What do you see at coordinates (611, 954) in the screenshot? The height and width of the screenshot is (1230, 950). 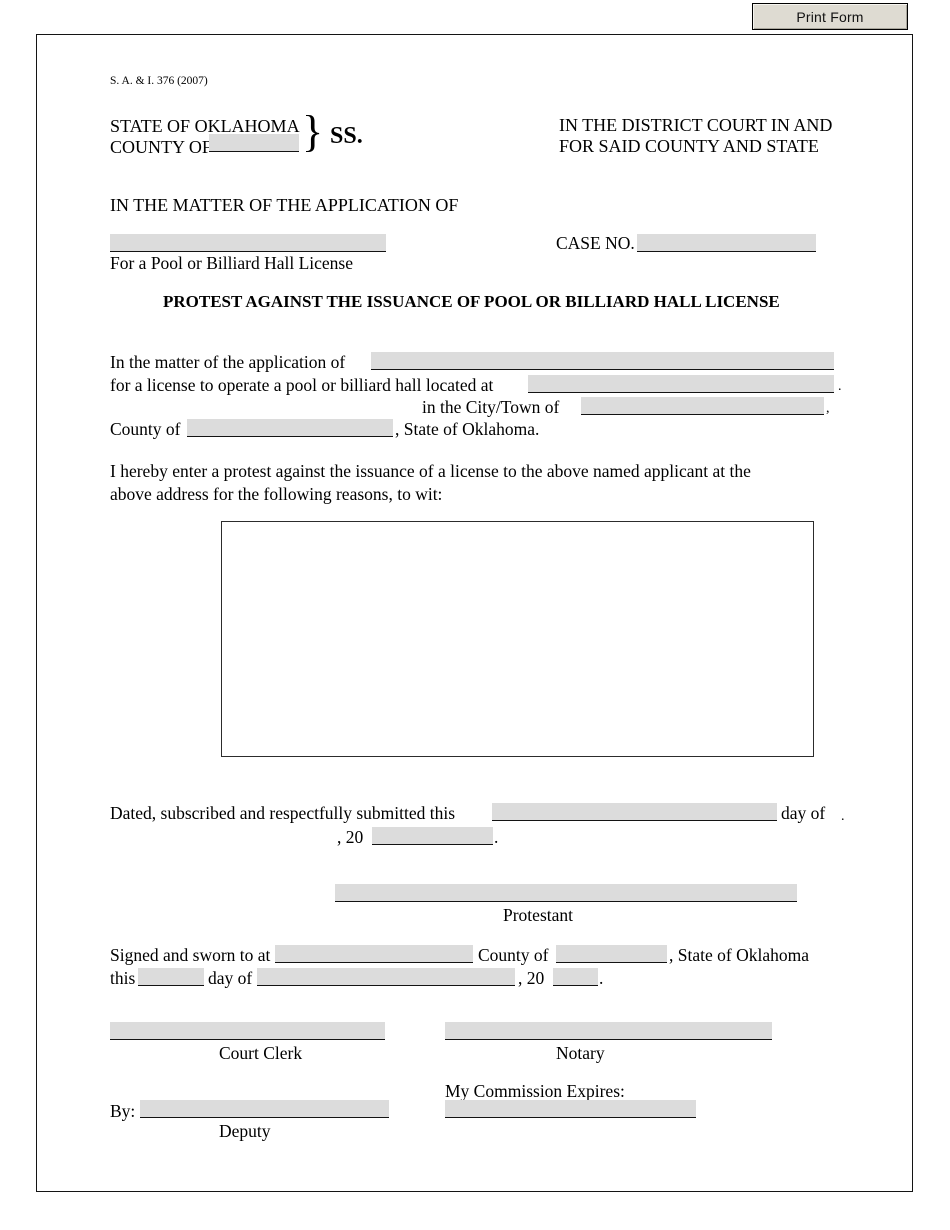 I see `sworn-county-field` at bounding box center [611, 954].